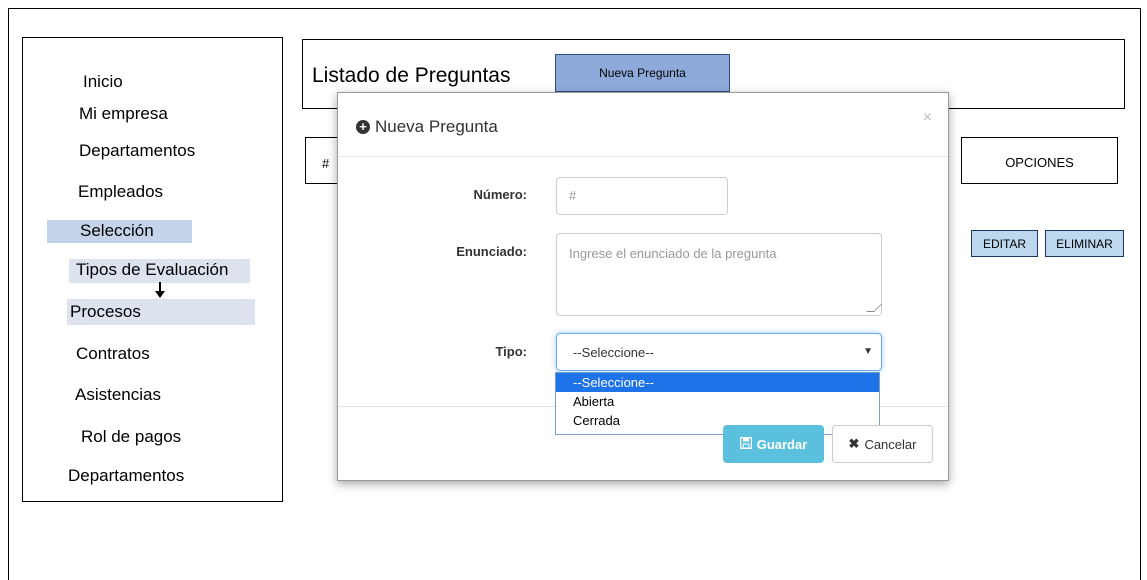 The image size is (1147, 580). I want to click on new-question-button: Nueva Pregunta, so click(642, 73).